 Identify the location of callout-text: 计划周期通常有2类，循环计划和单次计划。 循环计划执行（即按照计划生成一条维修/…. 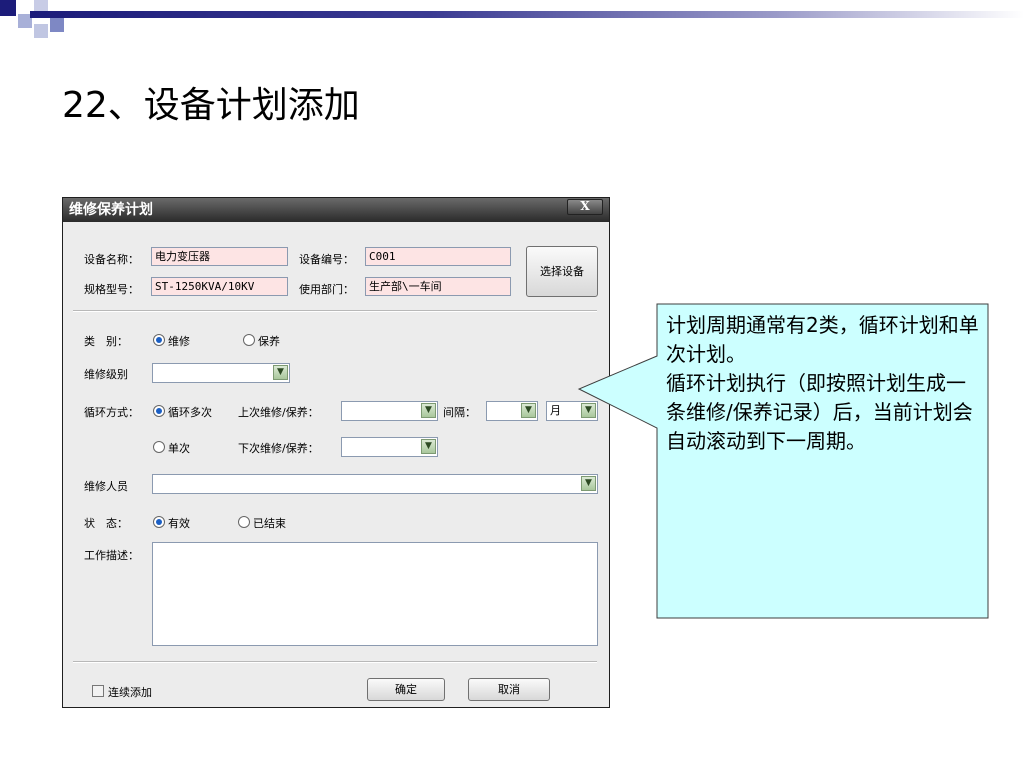
(822, 383).